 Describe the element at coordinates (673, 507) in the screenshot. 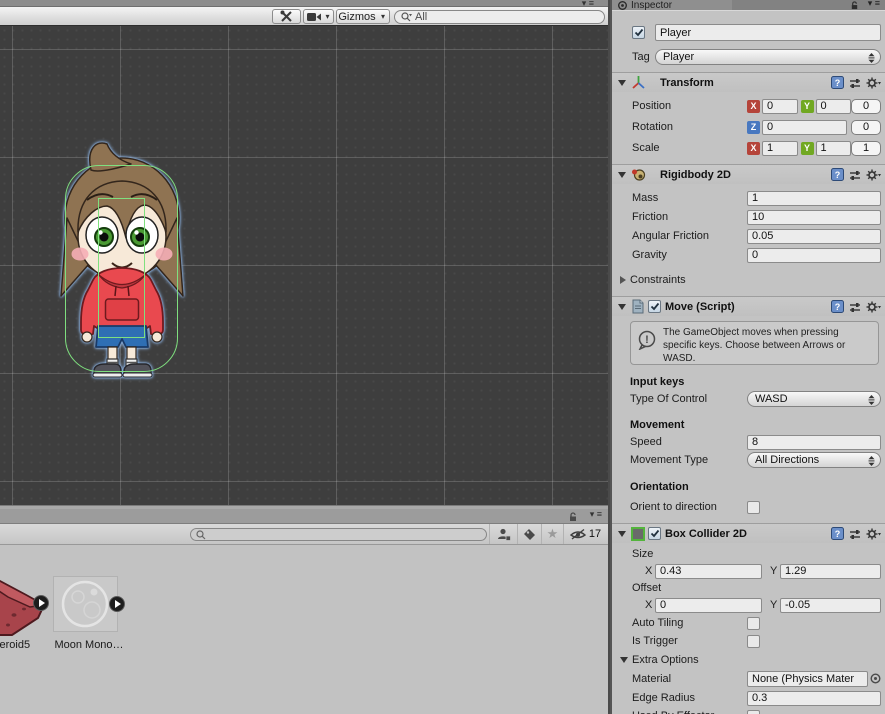

I see `orient-to-direction-label: Orient to direction` at that location.